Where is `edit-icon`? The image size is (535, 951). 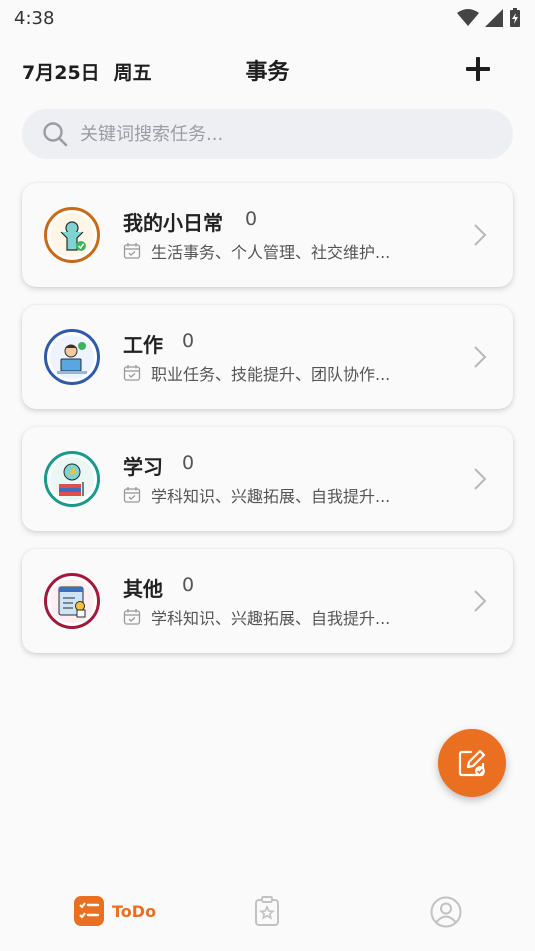 edit-icon is located at coordinates (472, 763).